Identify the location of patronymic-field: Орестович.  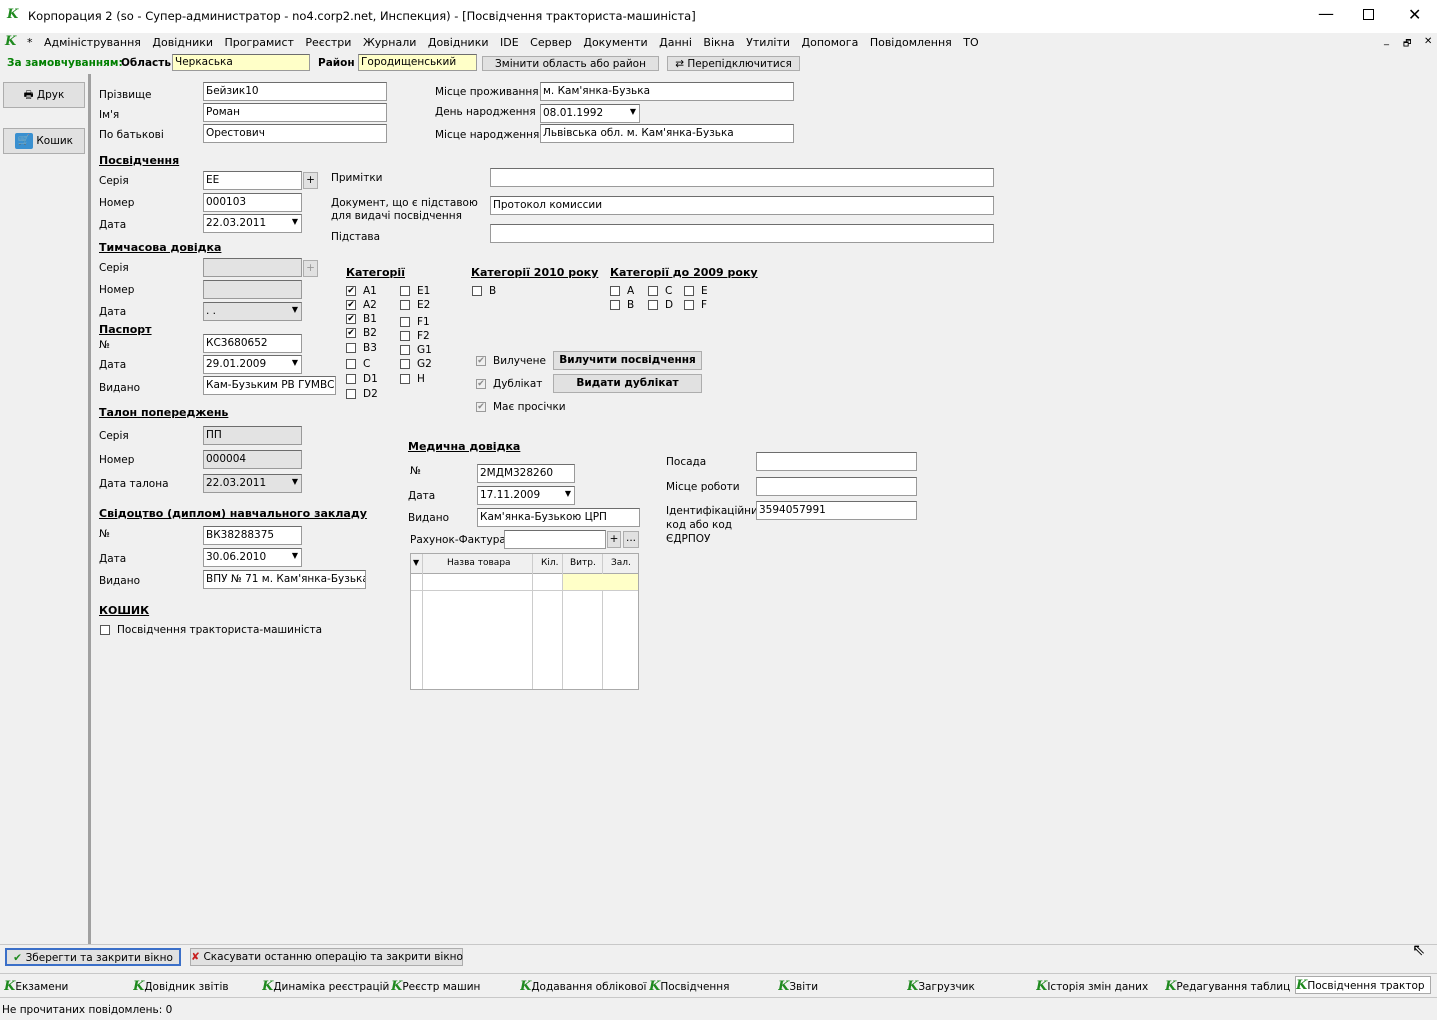
(295, 133).